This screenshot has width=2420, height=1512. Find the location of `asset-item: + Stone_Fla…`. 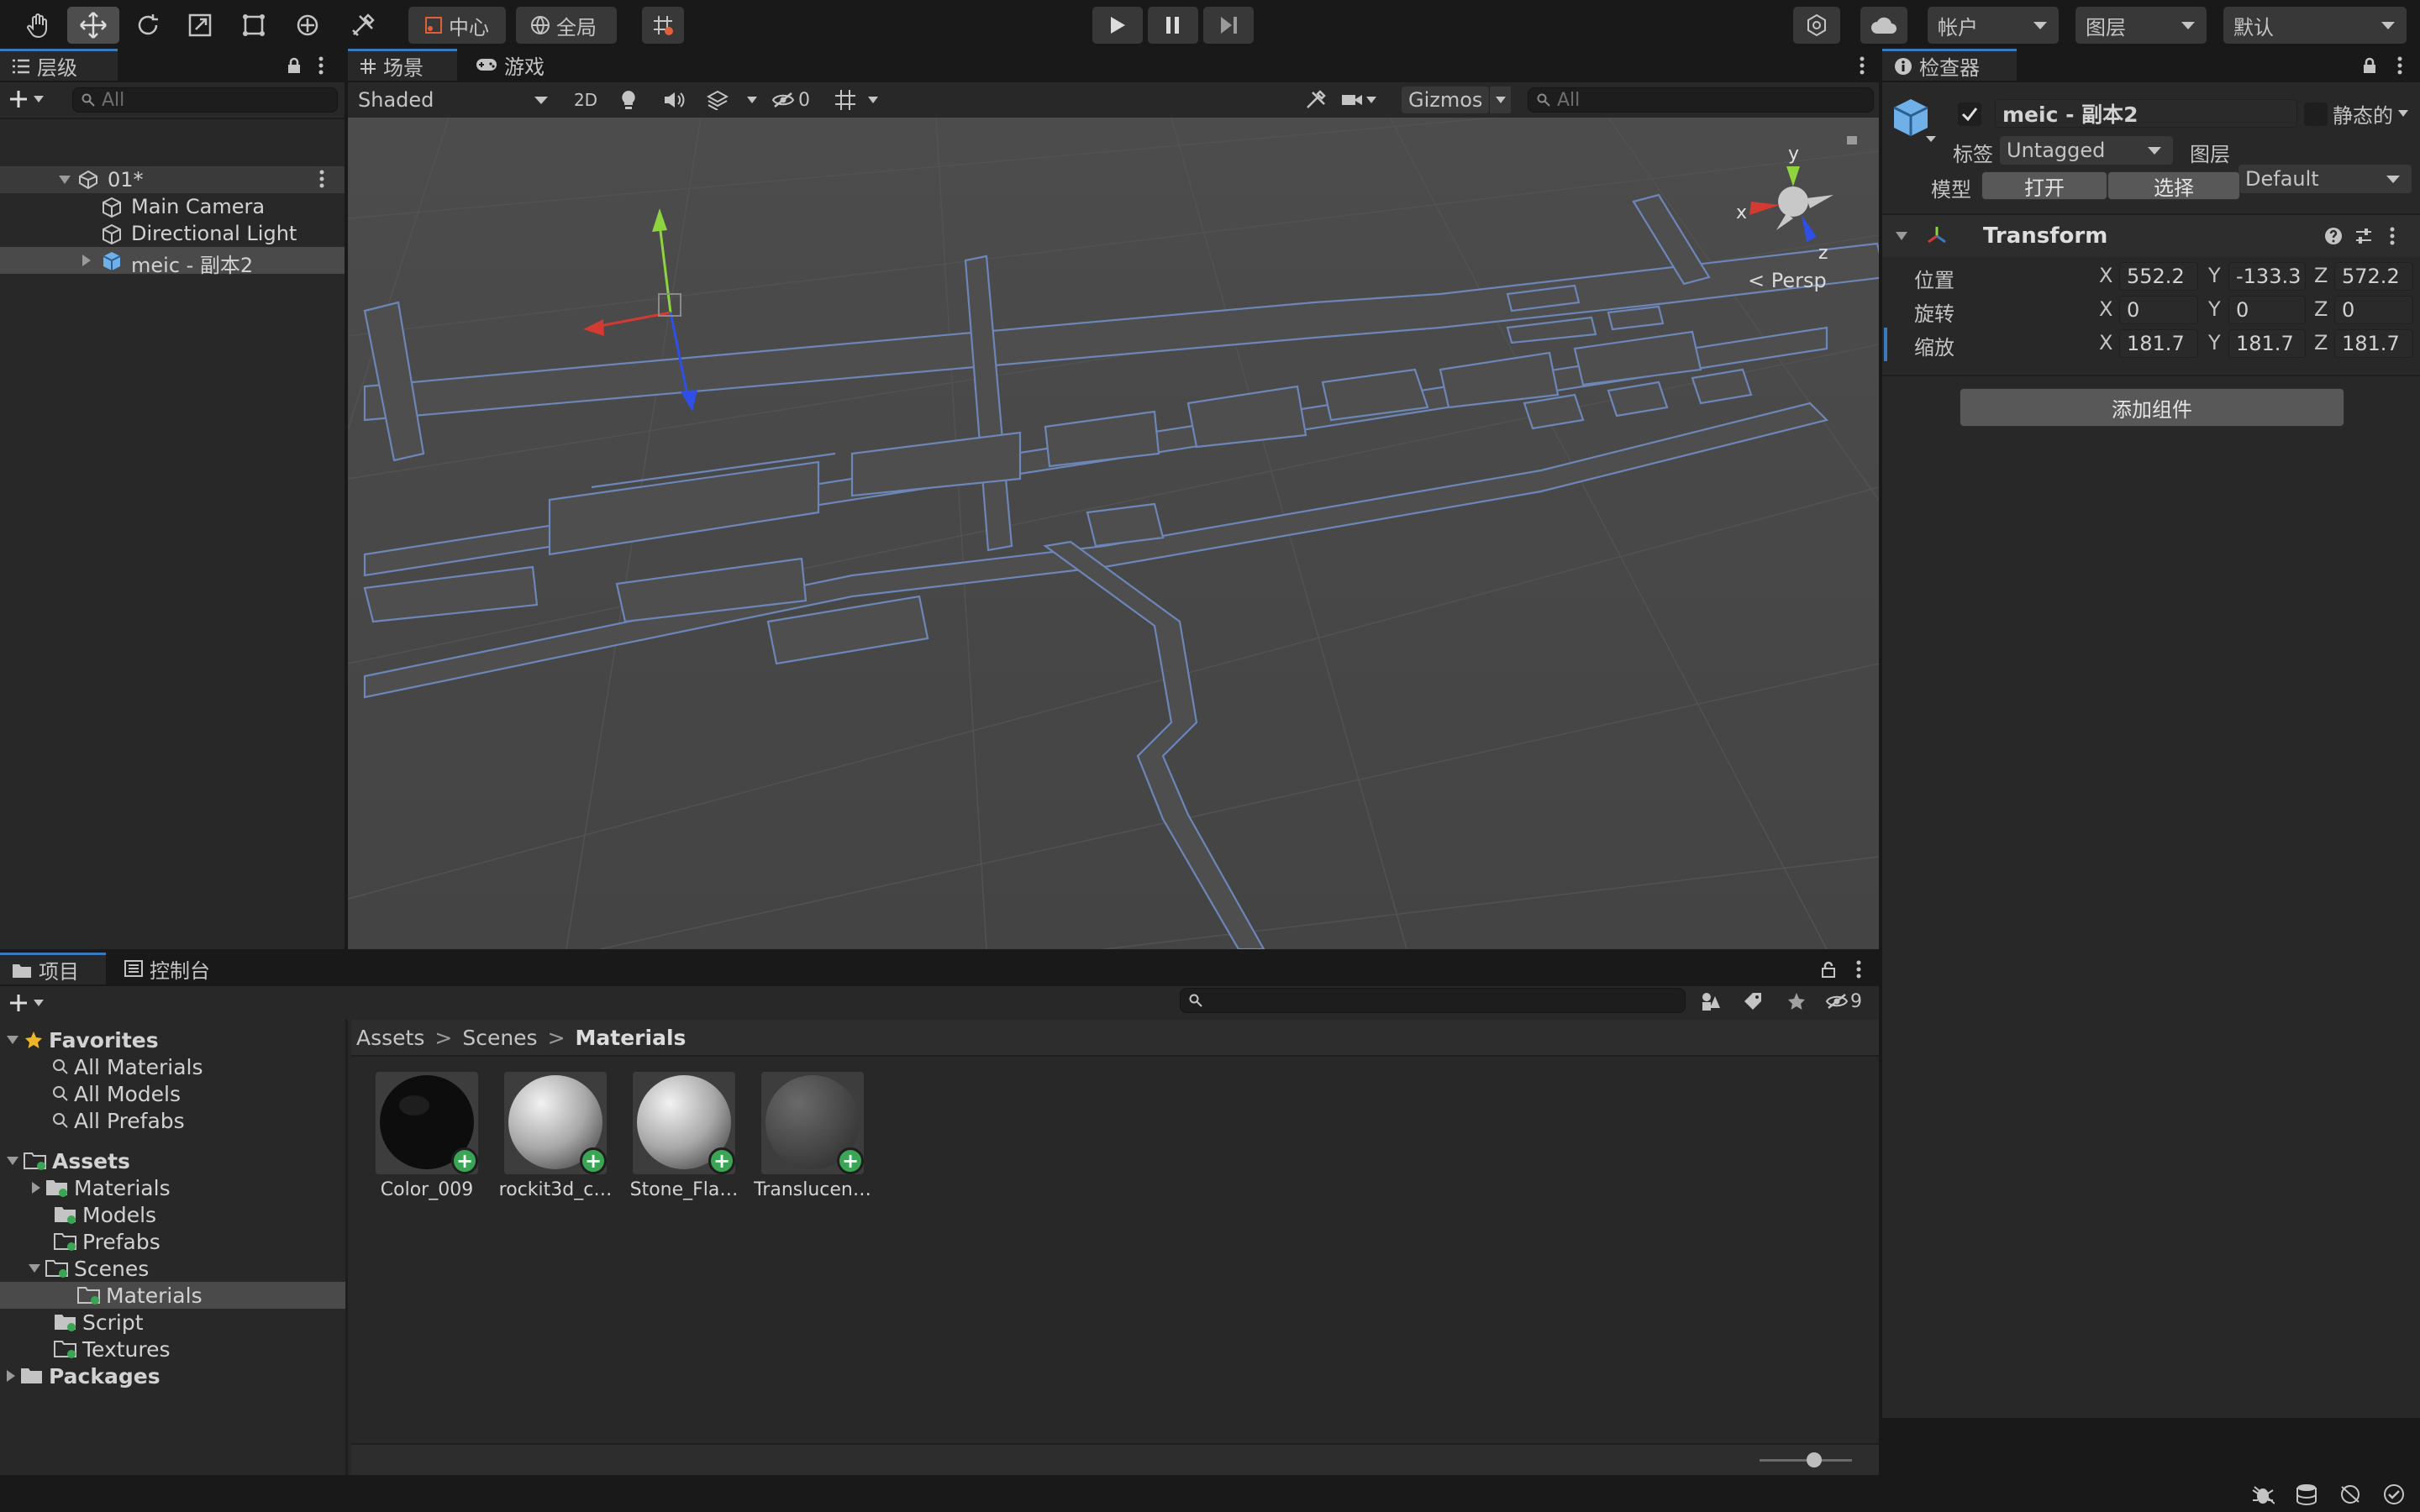

asset-item: + Stone_Fla… is located at coordinates (684, 1136).